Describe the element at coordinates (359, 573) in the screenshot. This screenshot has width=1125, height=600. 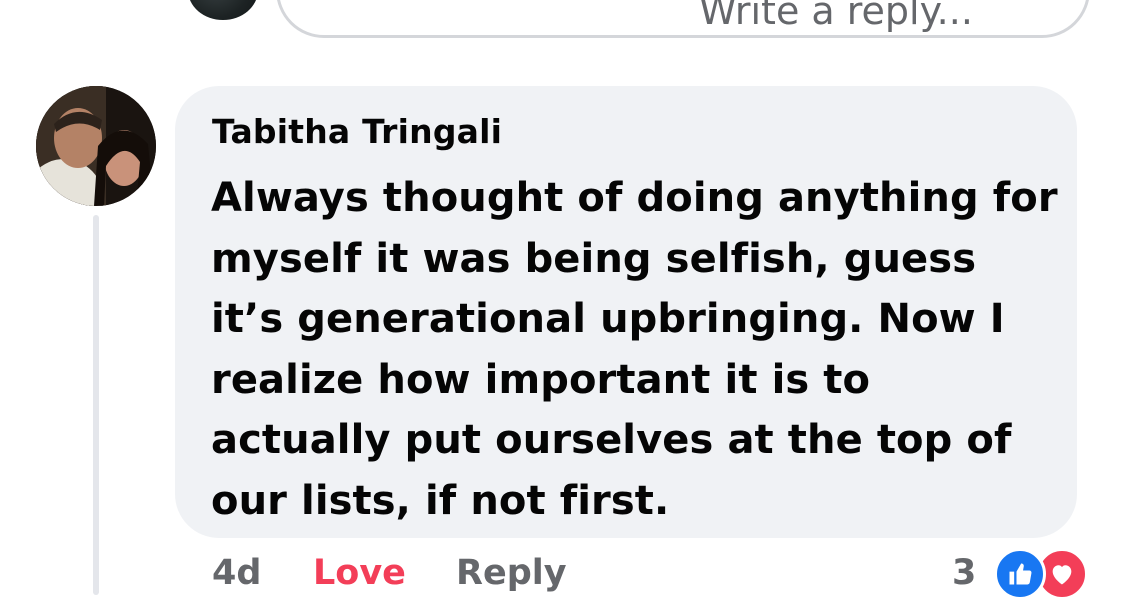
I see `love-button: Love` at that location.